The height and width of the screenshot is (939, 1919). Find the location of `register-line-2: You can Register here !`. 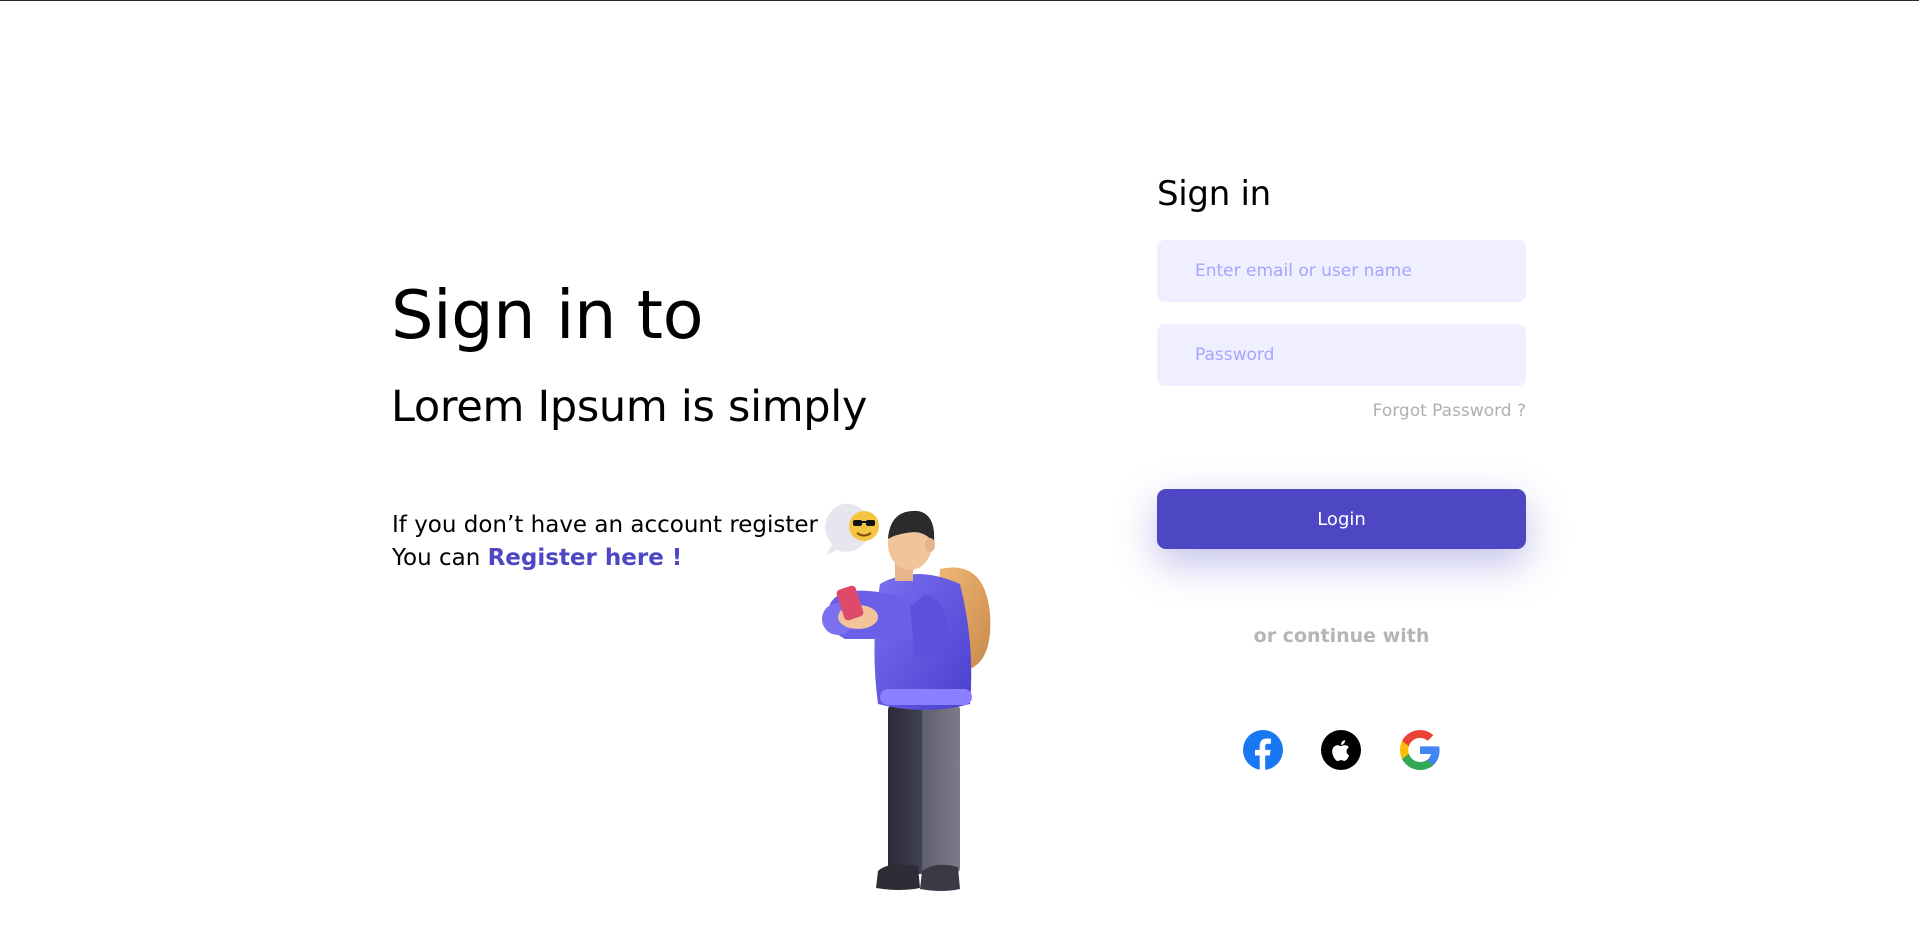

register-line-2: You can Register here ! is located at coordinates (605, 558).